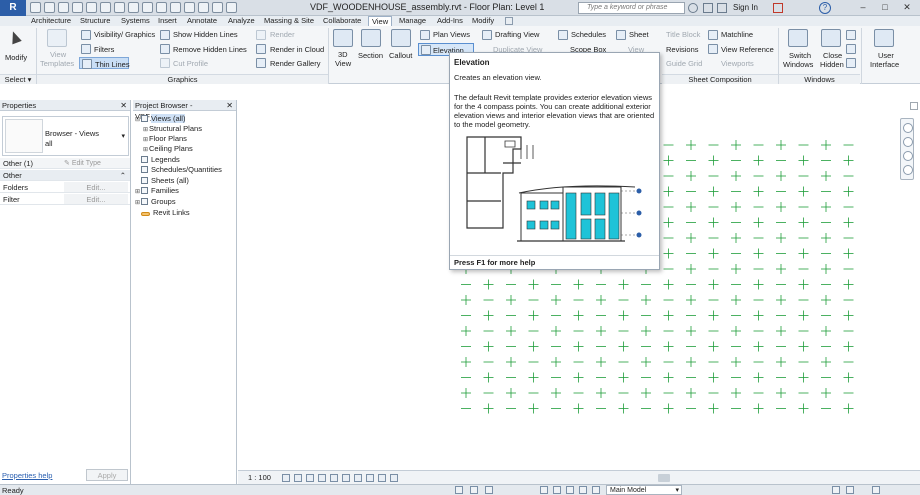  What do you see at coordinates (189, 7) in the screenshot?
I see `section-icon` at bounding box center [189, 7].